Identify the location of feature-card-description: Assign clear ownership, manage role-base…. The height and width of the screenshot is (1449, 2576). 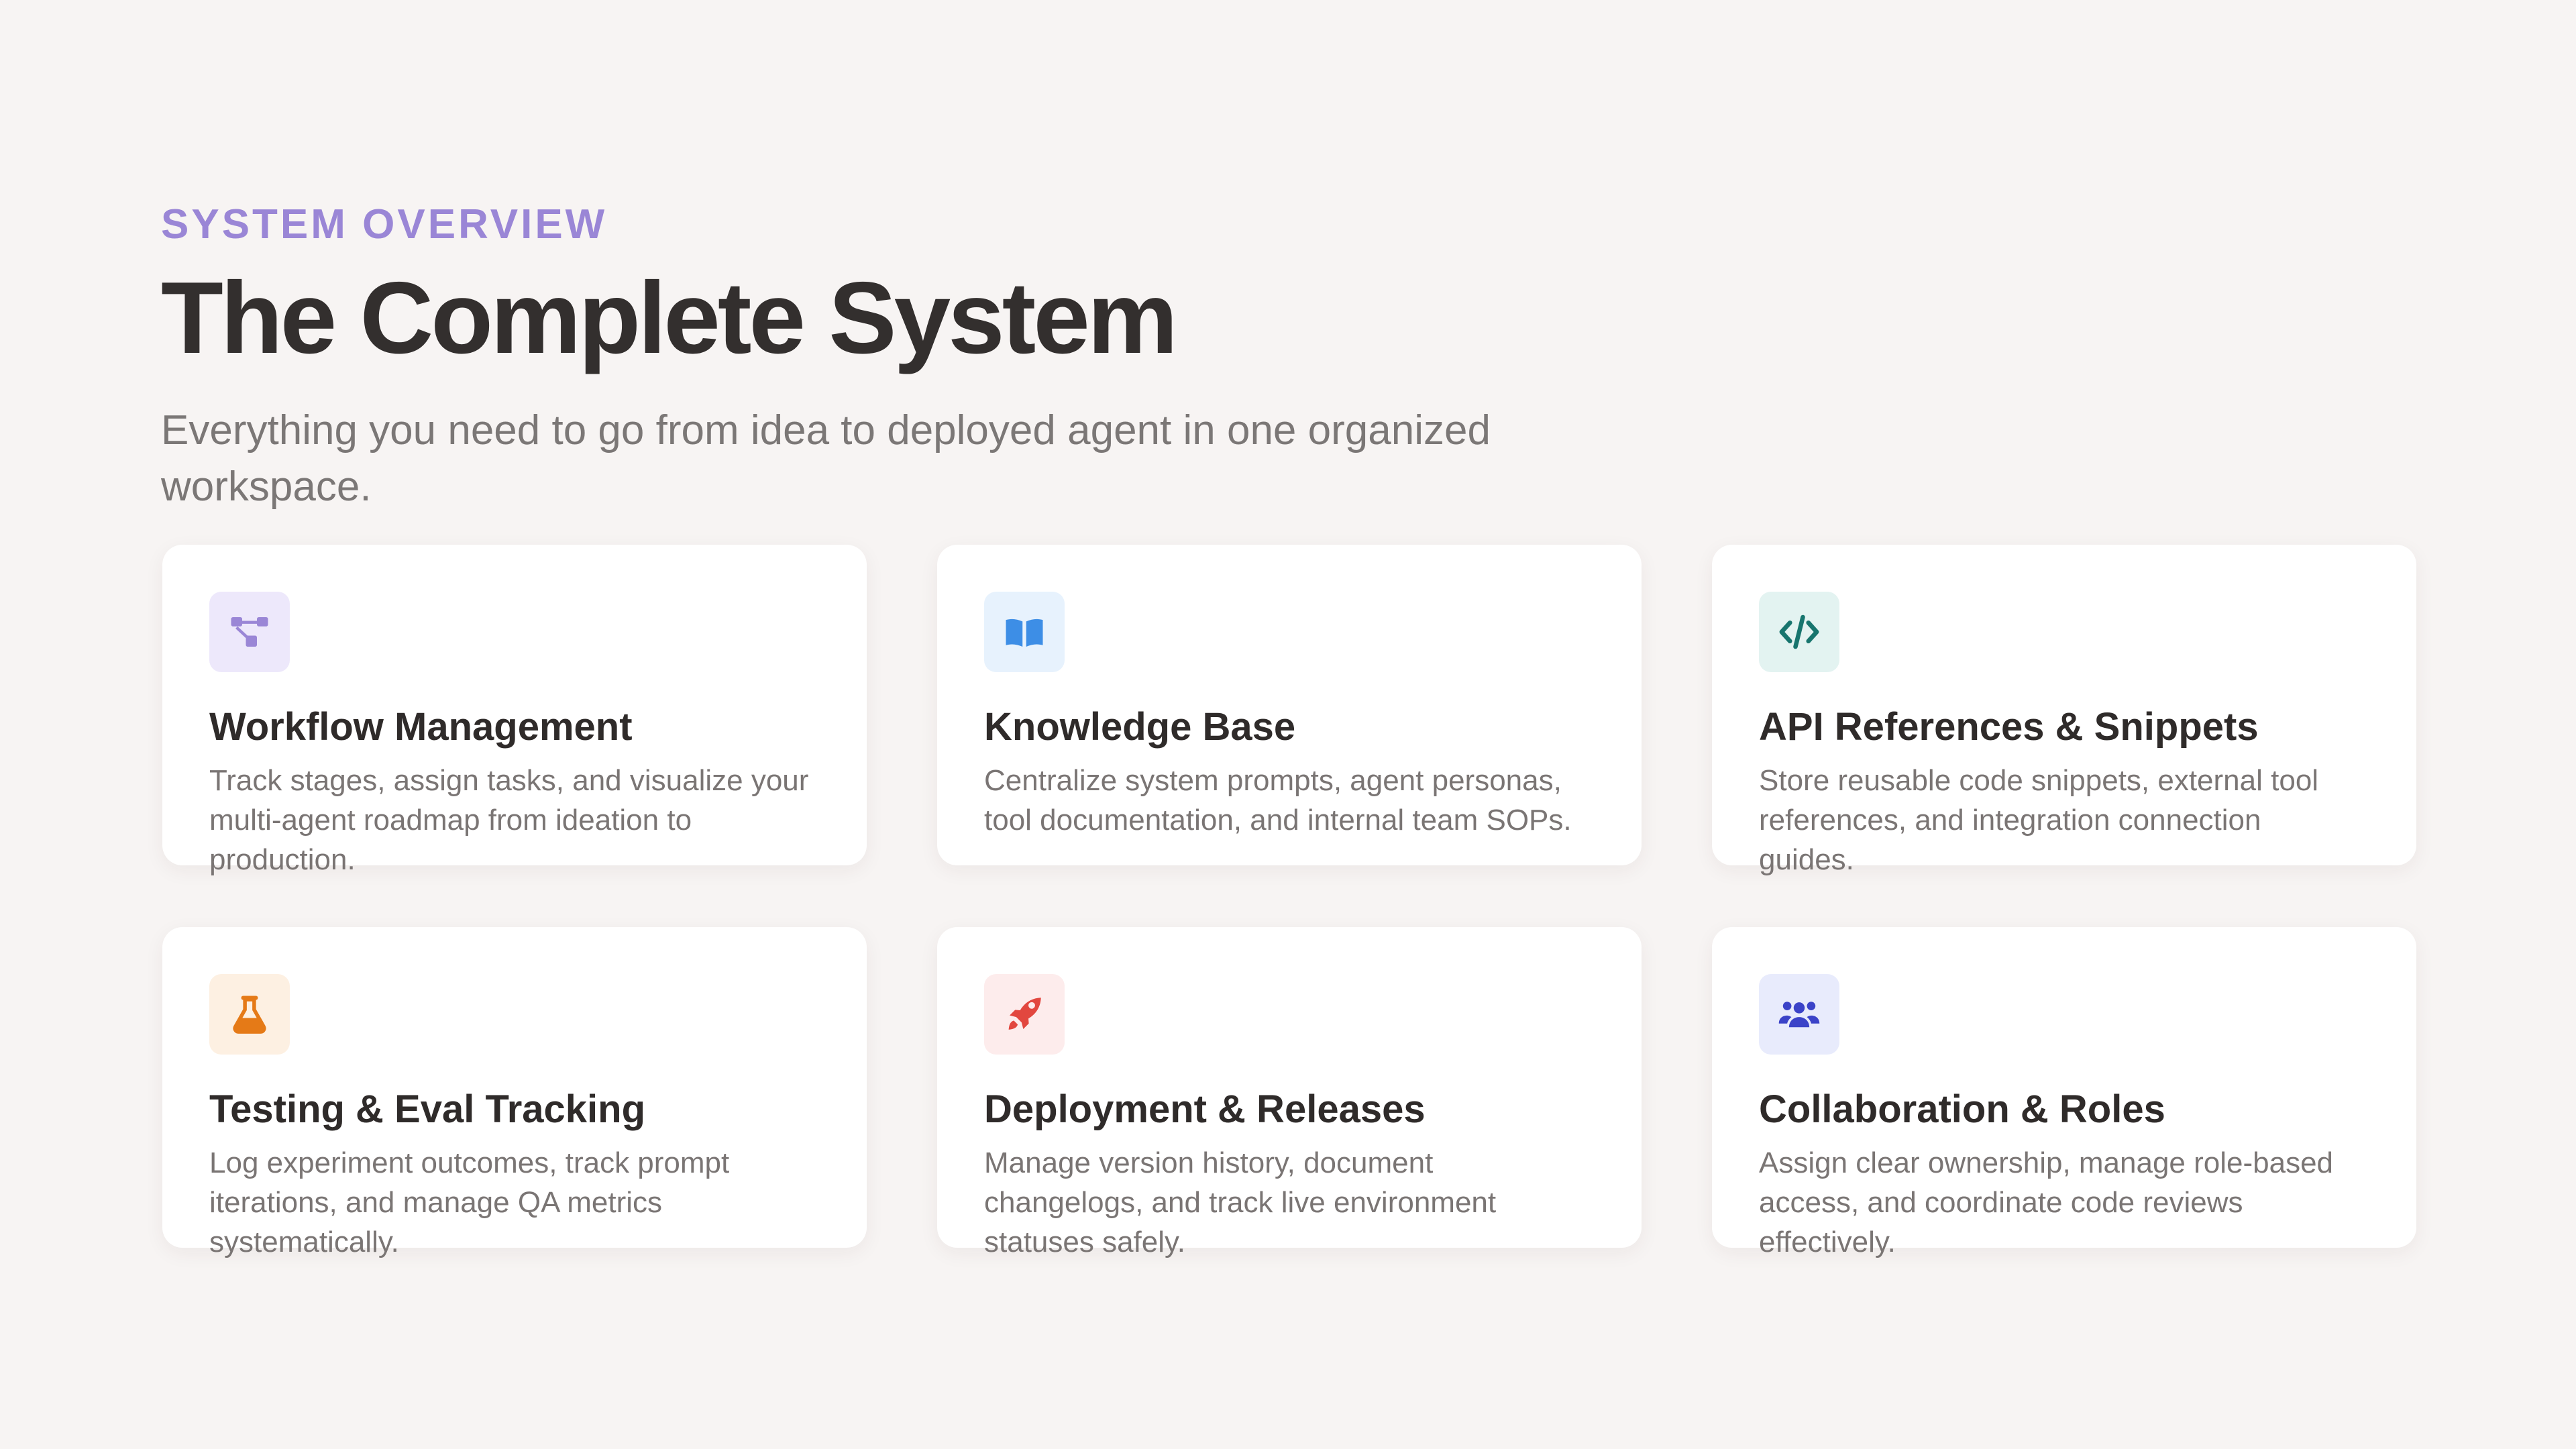
(2046, 1202).